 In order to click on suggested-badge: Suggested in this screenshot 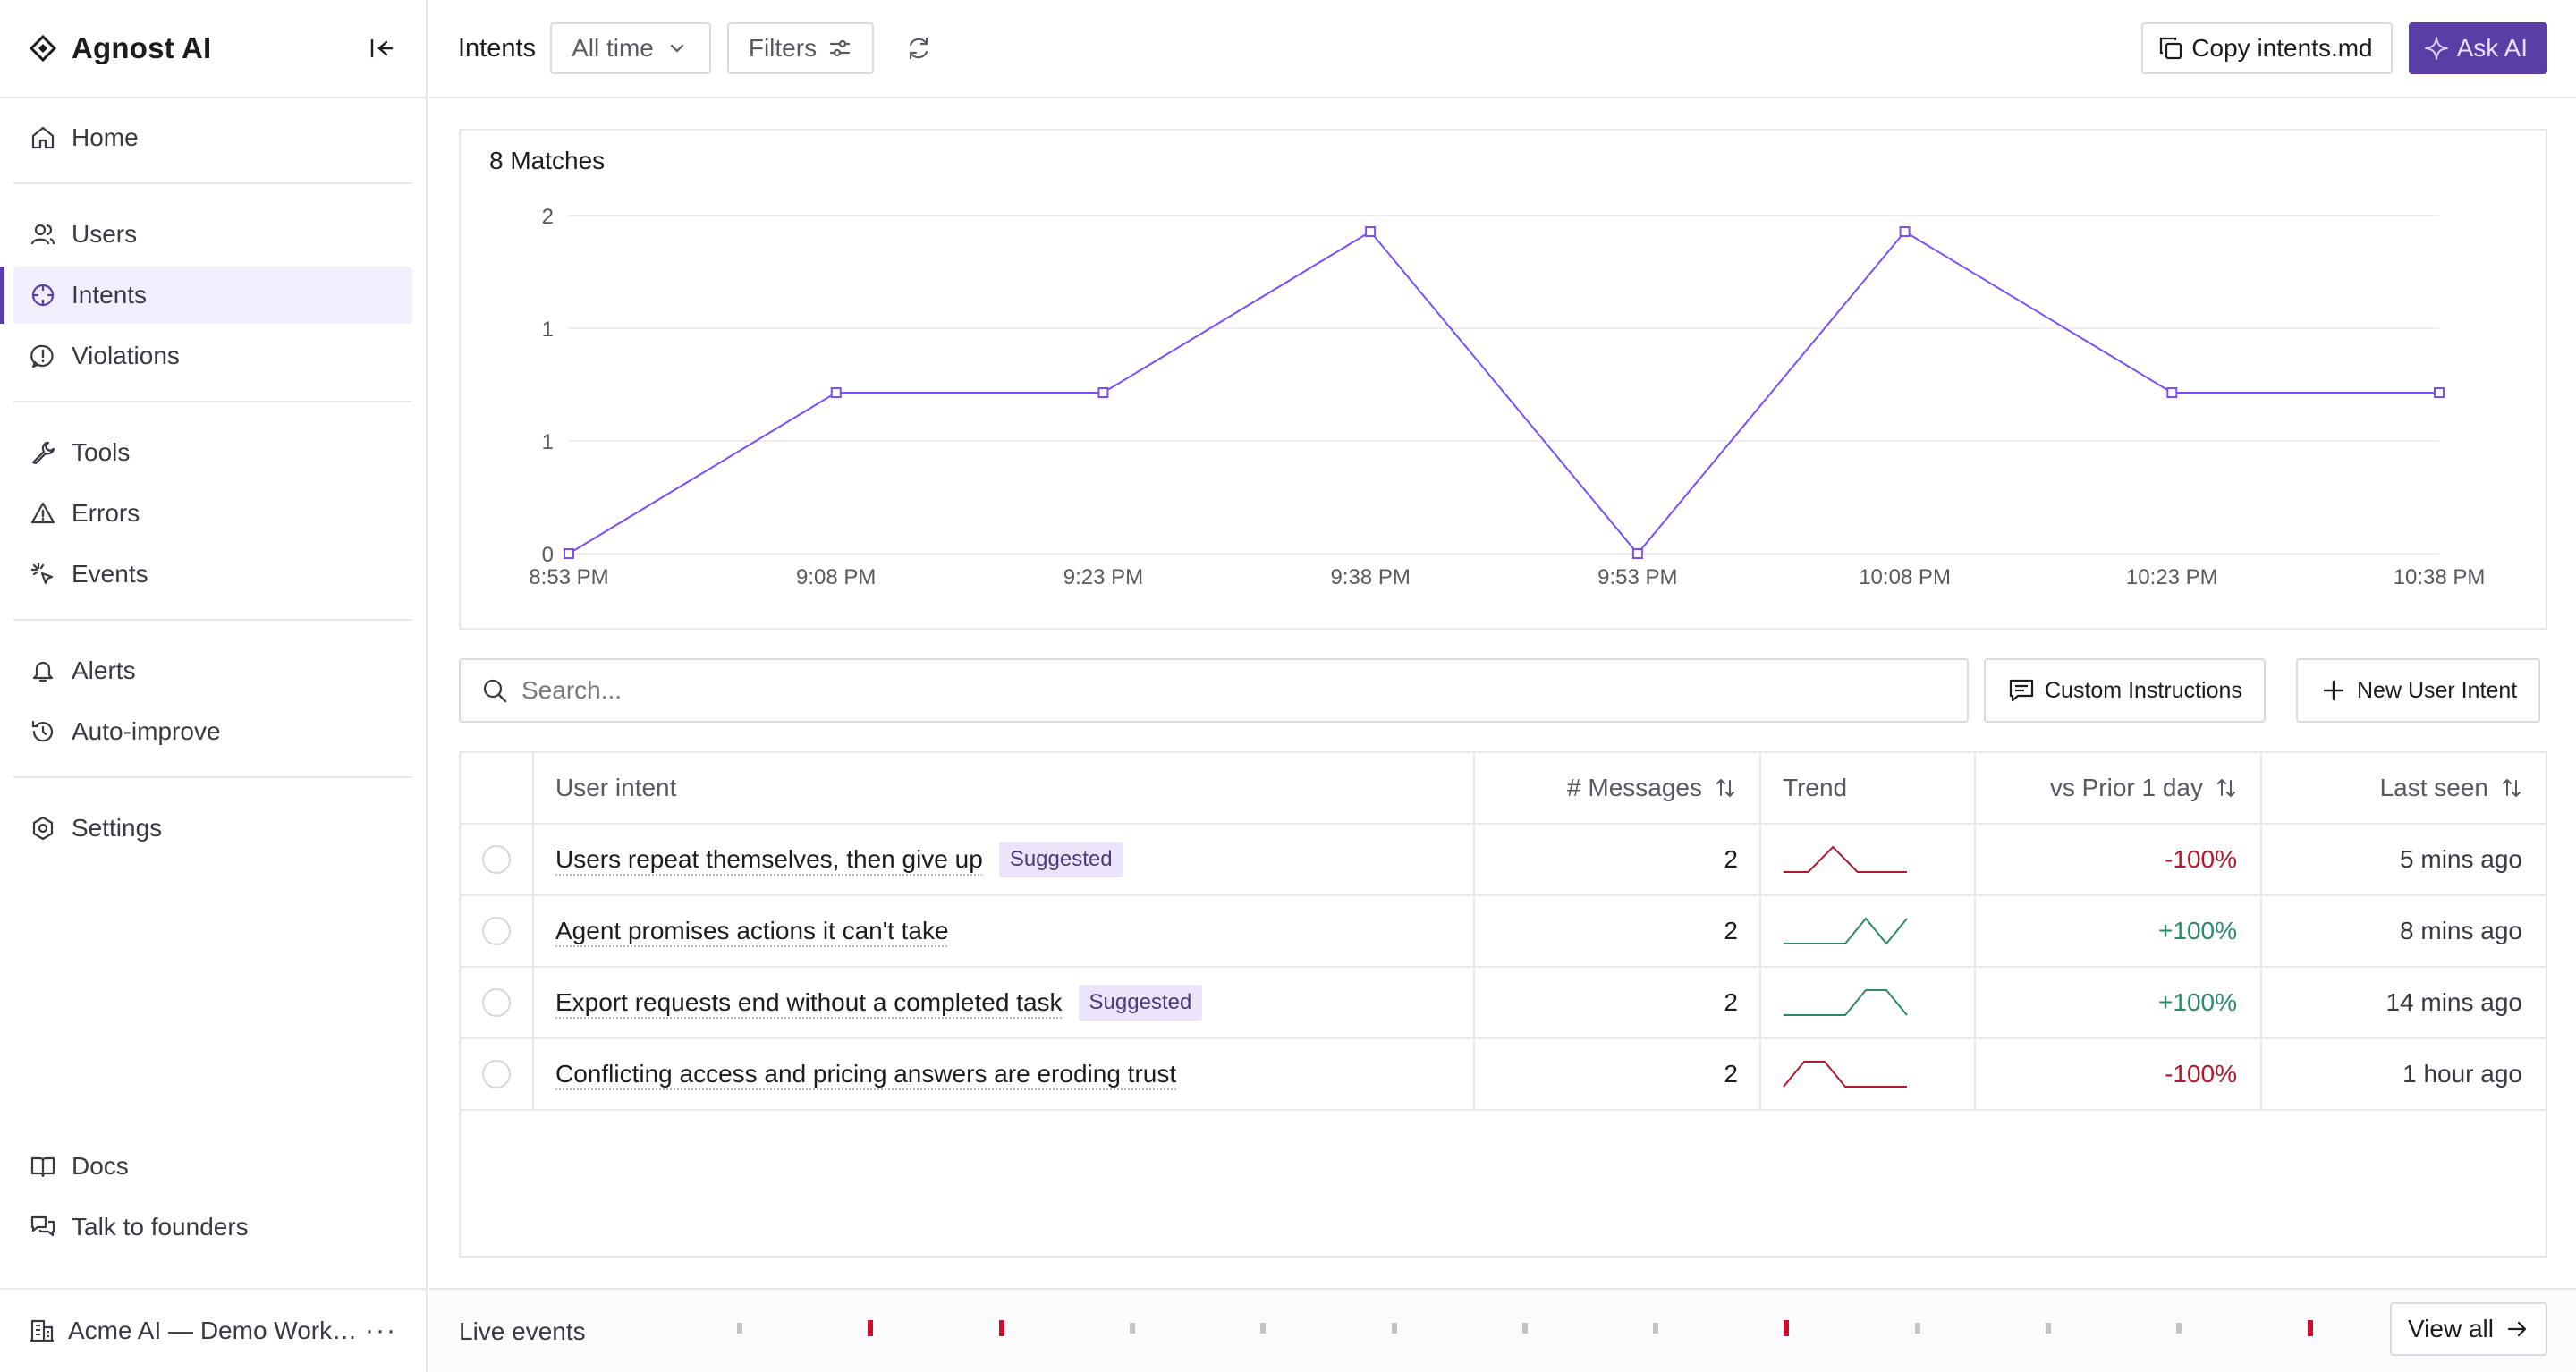, I will do `click(1060, 859)`.